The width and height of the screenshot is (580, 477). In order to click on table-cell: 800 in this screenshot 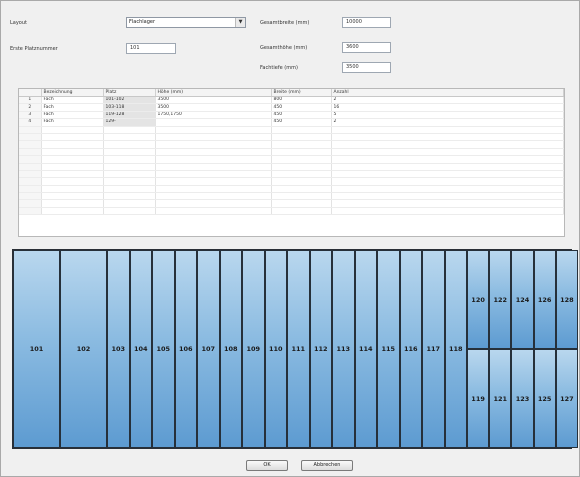, I will do `click(301, 100)`.